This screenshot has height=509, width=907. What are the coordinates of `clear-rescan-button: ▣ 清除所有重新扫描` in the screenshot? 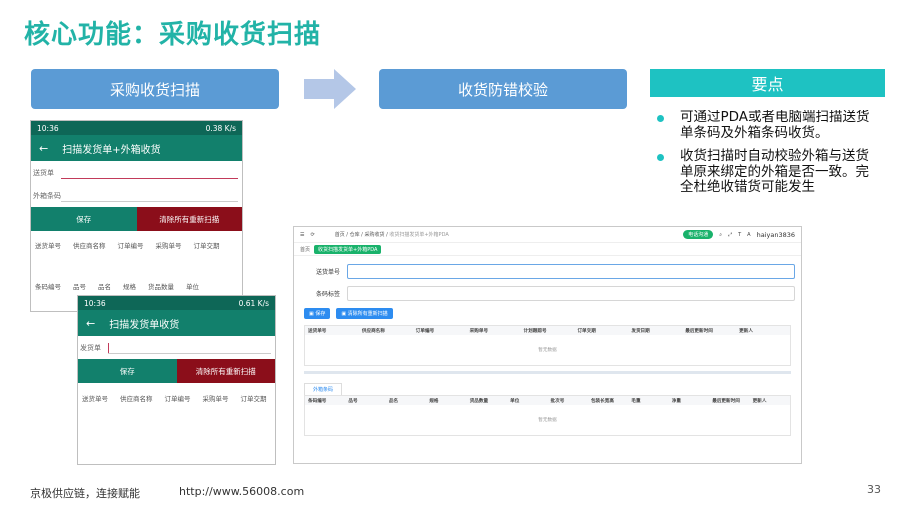 It's located at (364, 313).